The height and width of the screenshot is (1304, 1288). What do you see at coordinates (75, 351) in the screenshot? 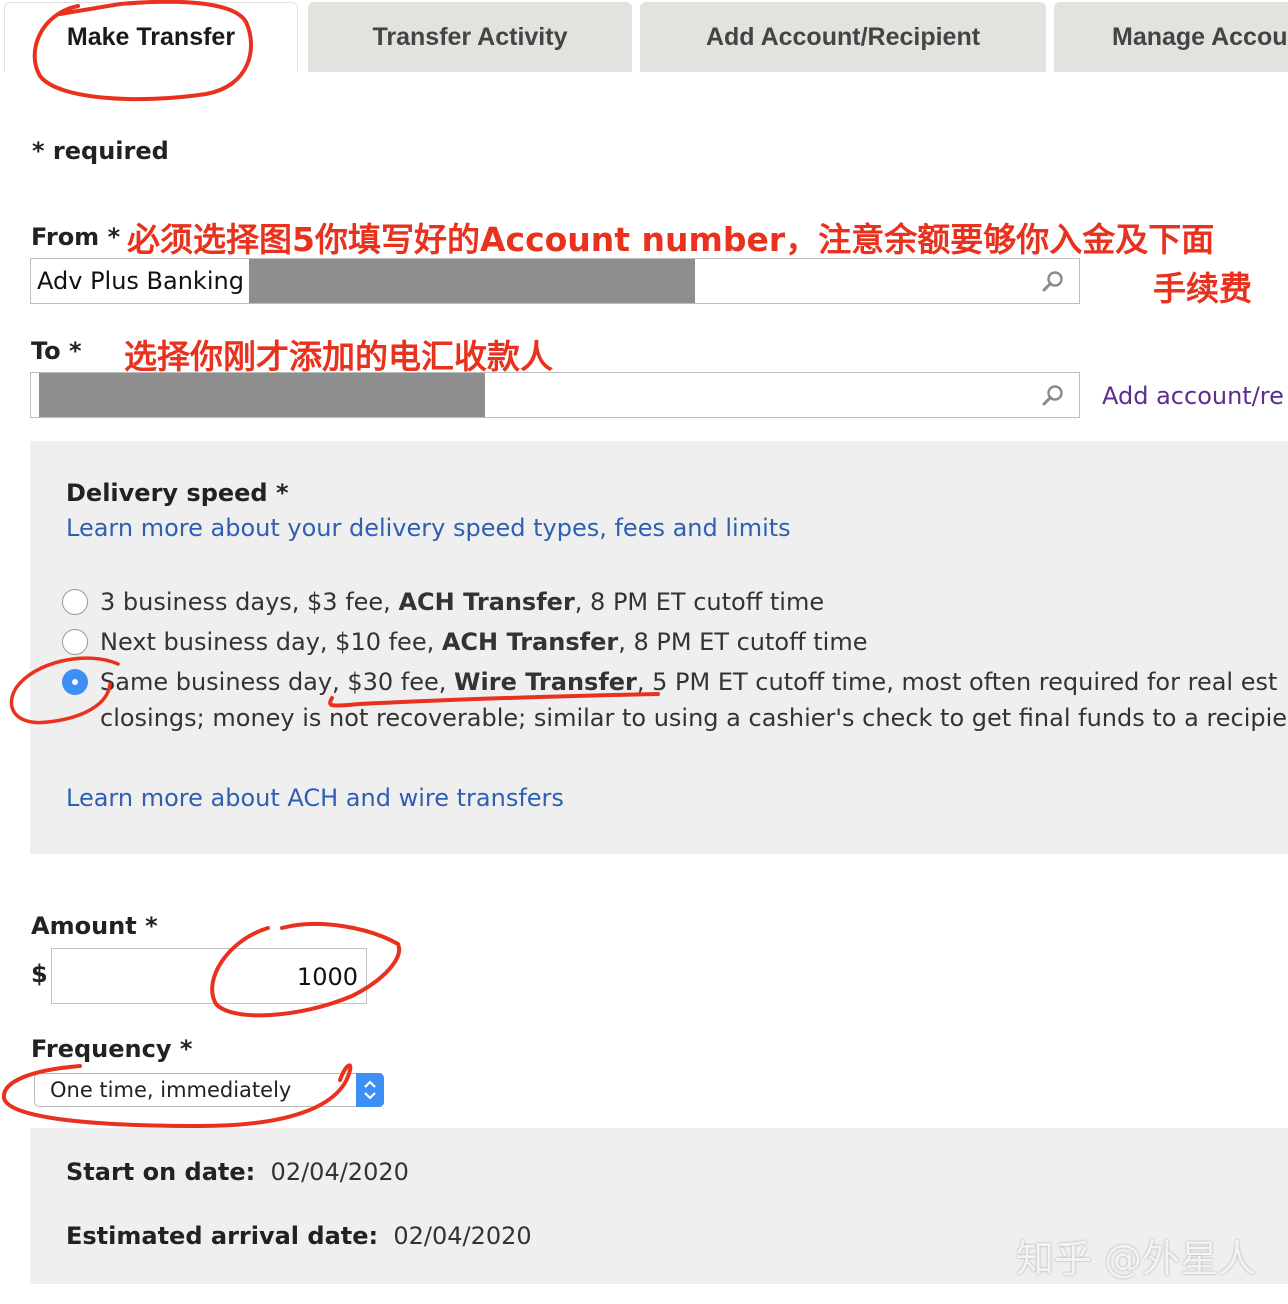
I see `to-required-asterisk: *` at bounding box center [75, 351].